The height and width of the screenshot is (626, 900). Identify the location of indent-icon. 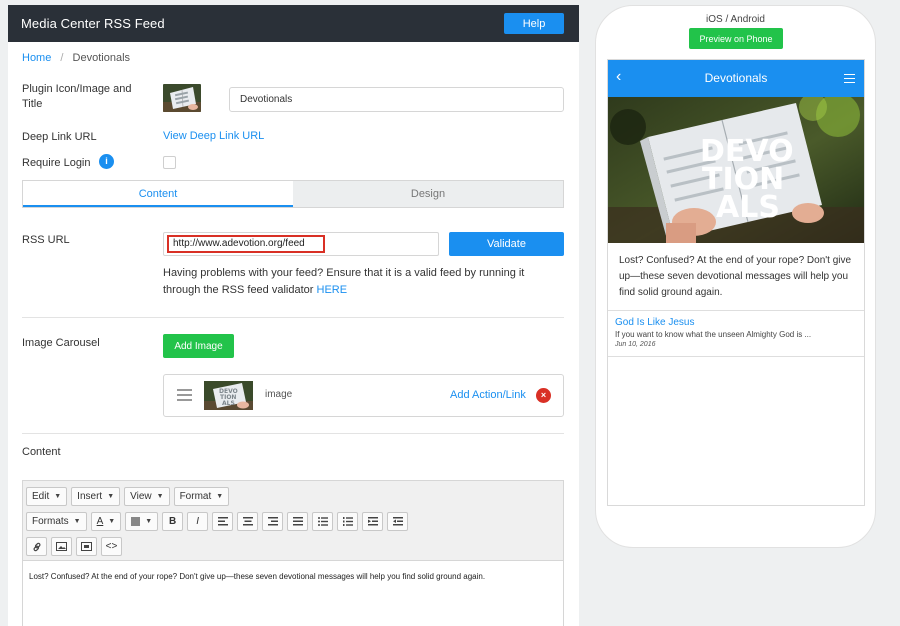
(398, 521).